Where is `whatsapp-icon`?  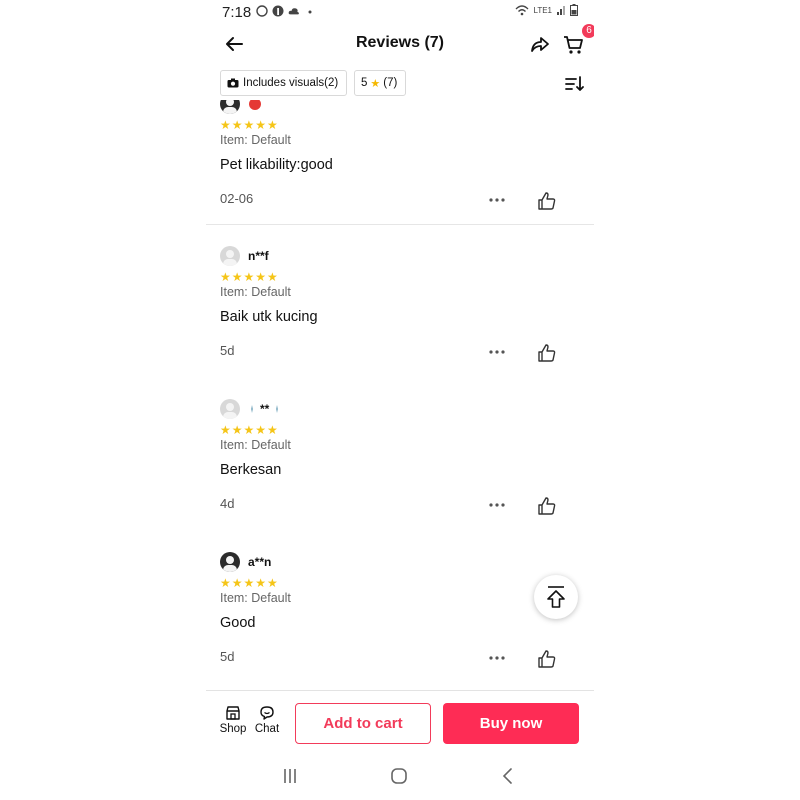 whatsapp-icon is located at coordinates (262, 11).